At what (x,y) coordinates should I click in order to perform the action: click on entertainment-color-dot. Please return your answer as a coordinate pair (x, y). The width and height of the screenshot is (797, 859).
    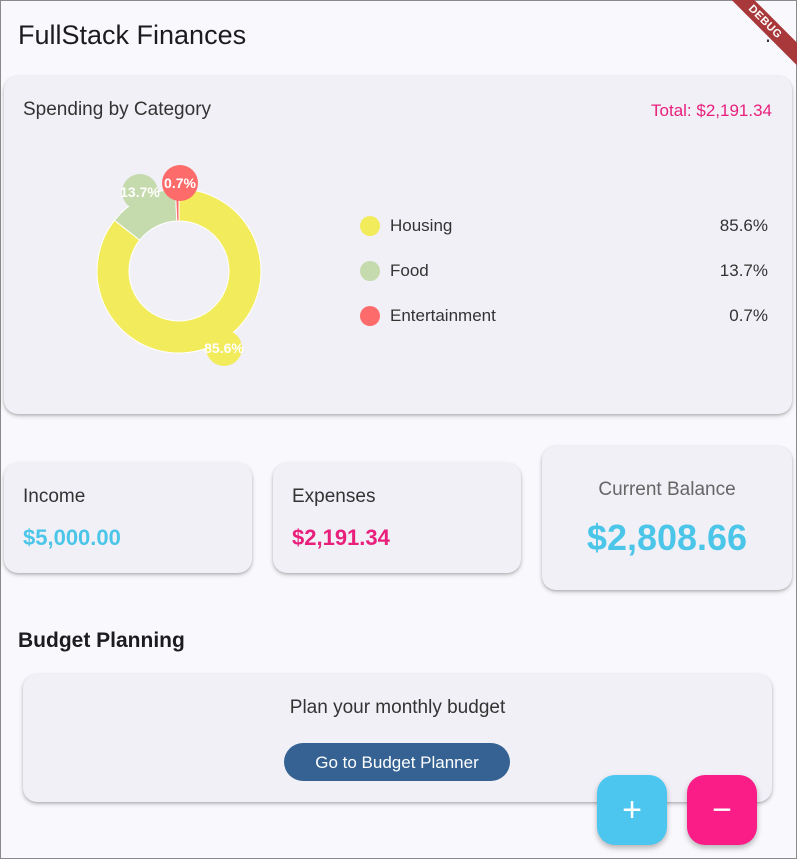
    Looking at the image, I should click on (370, 316).